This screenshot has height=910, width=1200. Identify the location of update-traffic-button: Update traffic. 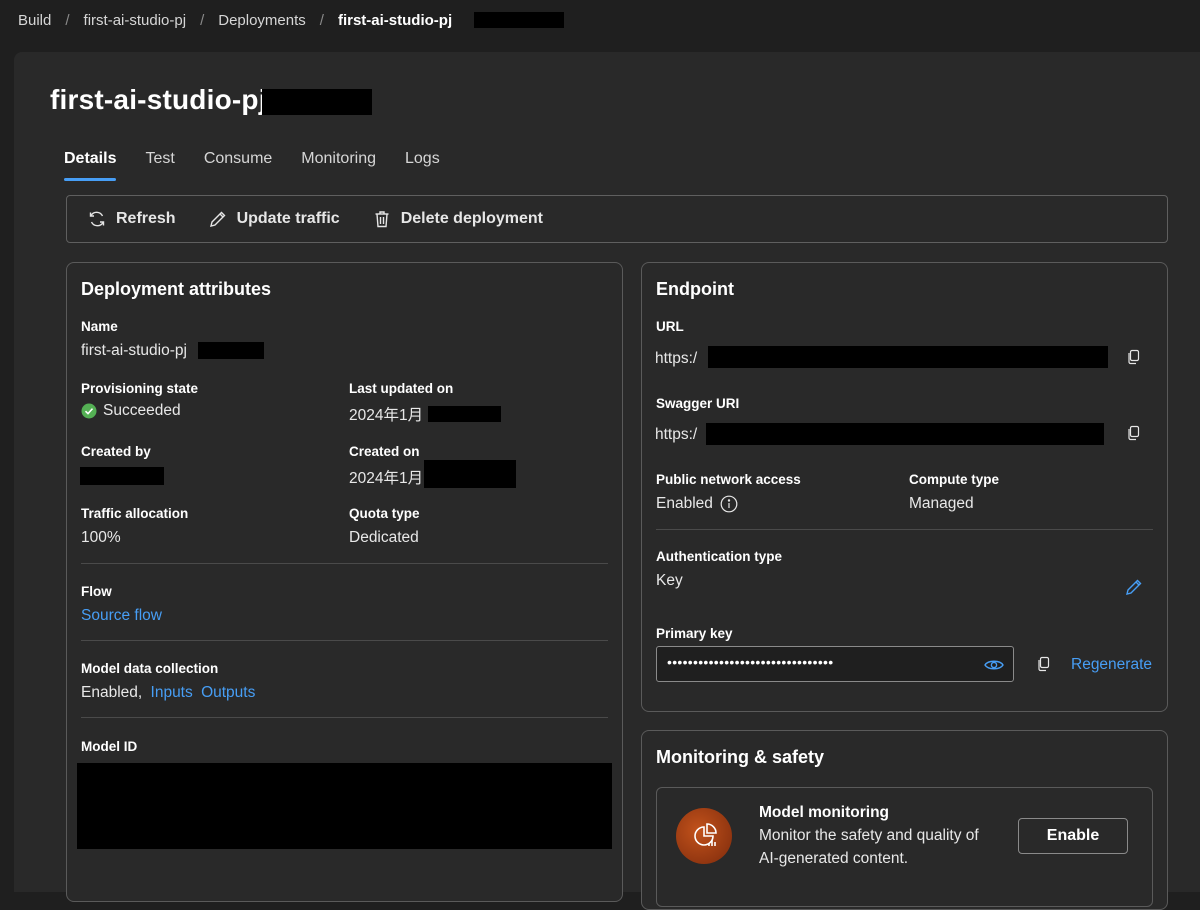
(274, 219).